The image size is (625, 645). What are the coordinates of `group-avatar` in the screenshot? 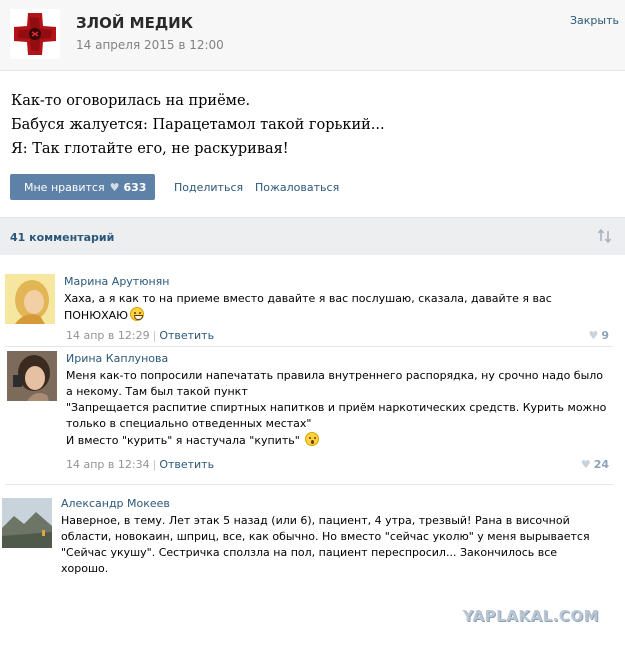 It's located at (35, 34).